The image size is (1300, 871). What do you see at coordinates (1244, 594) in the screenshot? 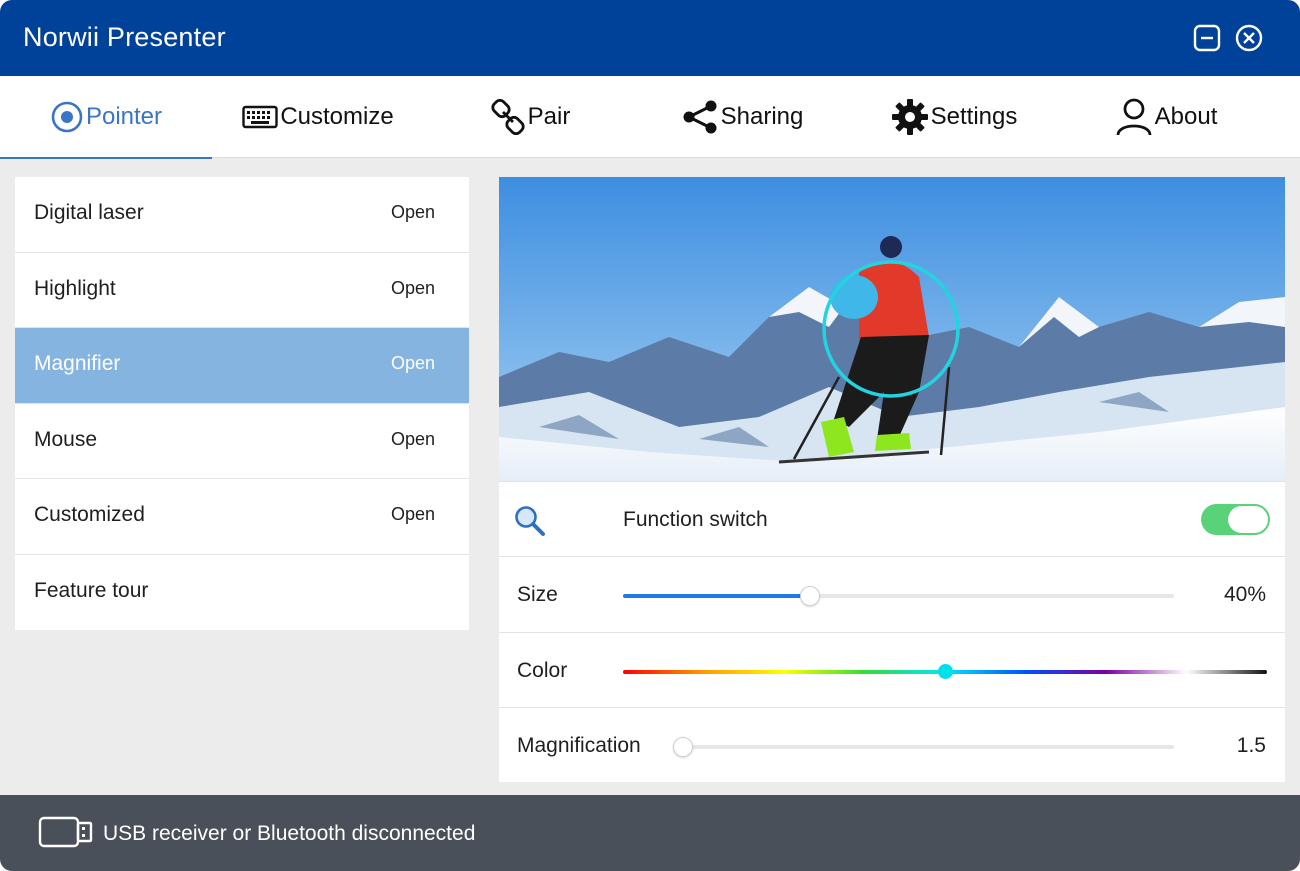
I see `size-value: 40%` at bounding box center [1244, 594].